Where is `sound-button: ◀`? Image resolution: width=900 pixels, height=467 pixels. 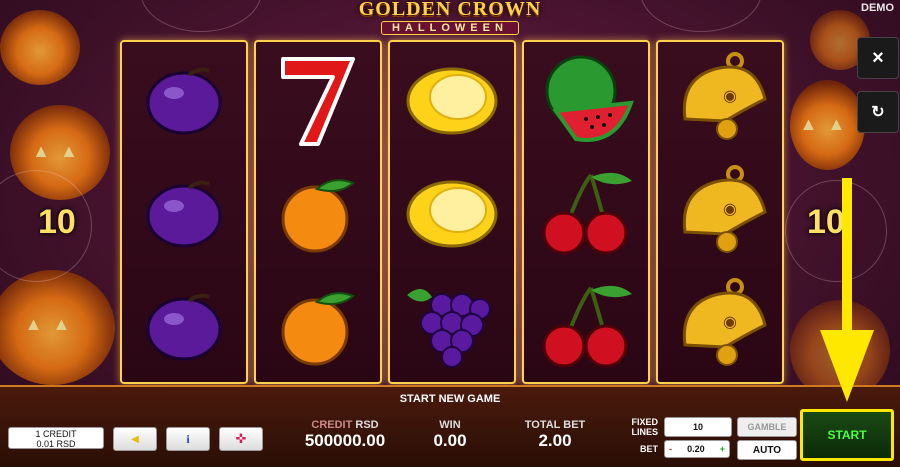
sound-button: ◀ is located at coordinates (135, 439).